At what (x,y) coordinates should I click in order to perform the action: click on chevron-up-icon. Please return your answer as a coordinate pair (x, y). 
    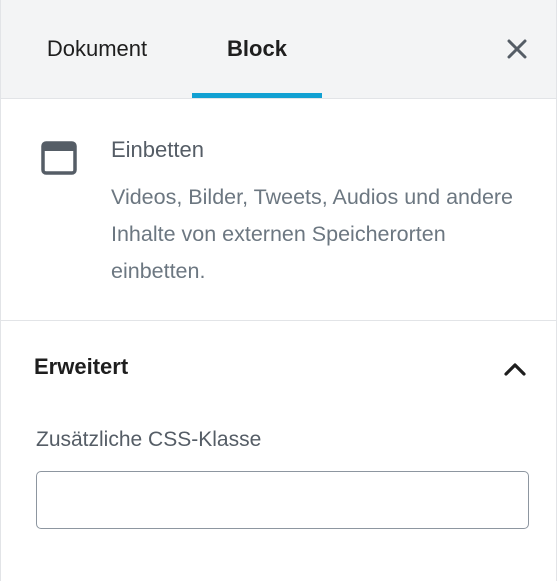
    Looking at the image, I should click on (515, 369).